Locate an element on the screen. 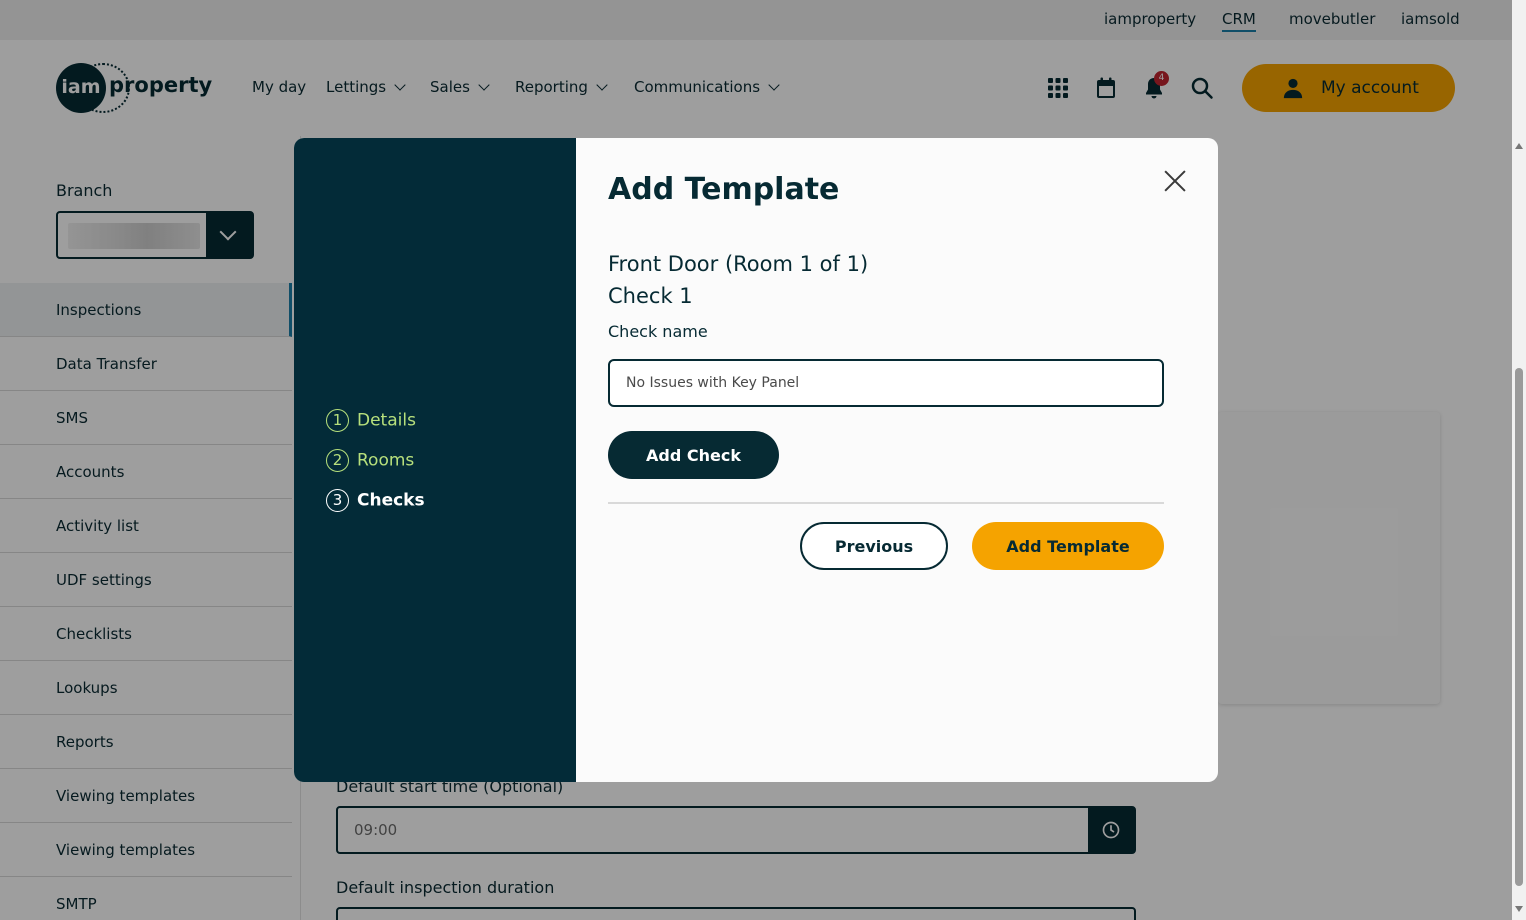 The height and width of the screenshot is (920, 1526). add-check-button: Add Check is located at coordinates (693, 455).